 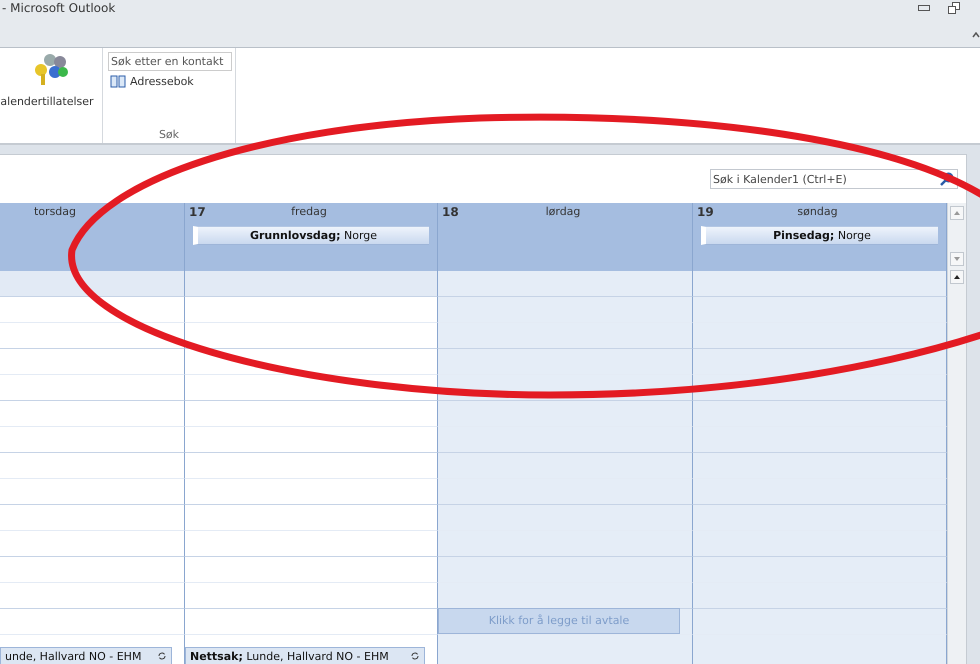 I want to click on appointment: Nettsak; Lunde, Hallvard NO - EHM, so click(x=305, y=655).